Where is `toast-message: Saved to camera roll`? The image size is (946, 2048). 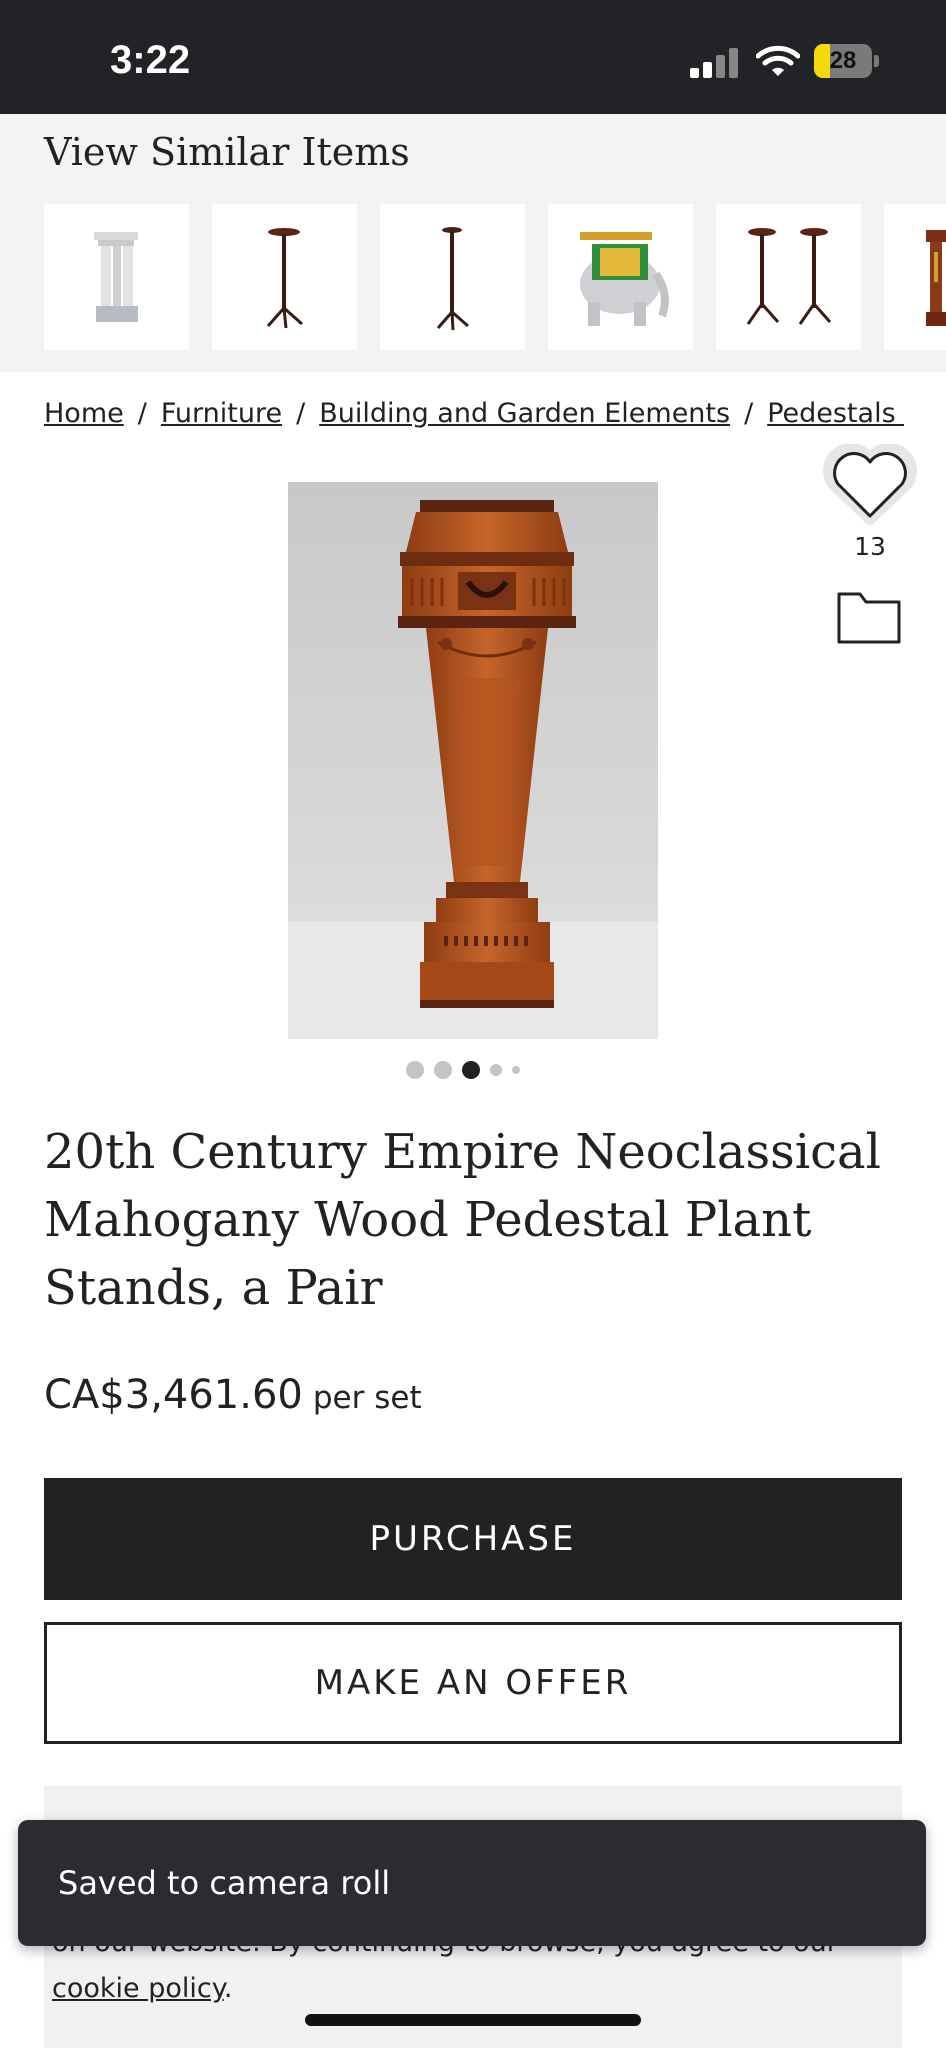 toast-message: Saved to camera roll is located at coordinates (224, 1883).